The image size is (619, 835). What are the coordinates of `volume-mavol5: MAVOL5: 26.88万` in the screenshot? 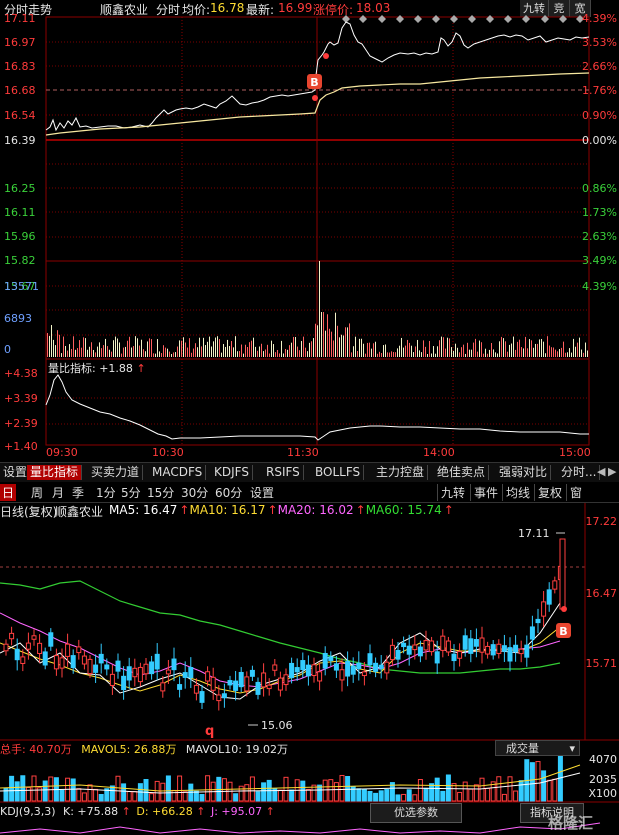 It's located at (129, 749).